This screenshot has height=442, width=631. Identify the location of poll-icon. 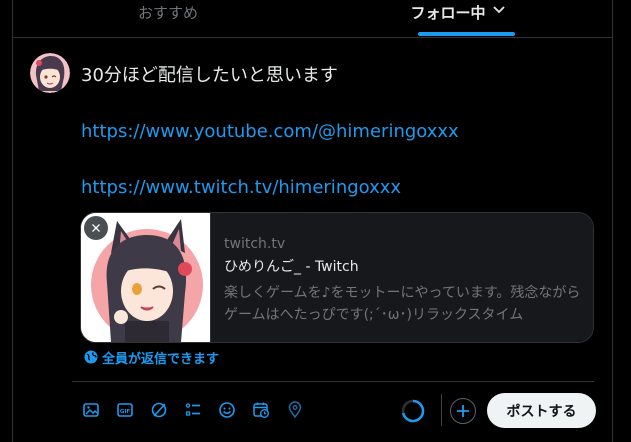
(197, 410).